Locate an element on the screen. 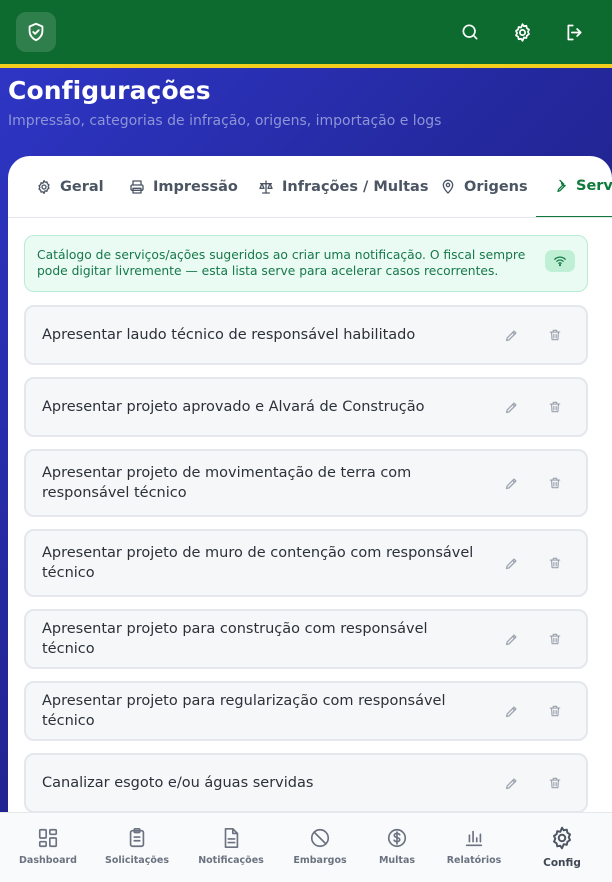  nav-item-solicitacoes: Solicitações is located at coordinates (137, 846).